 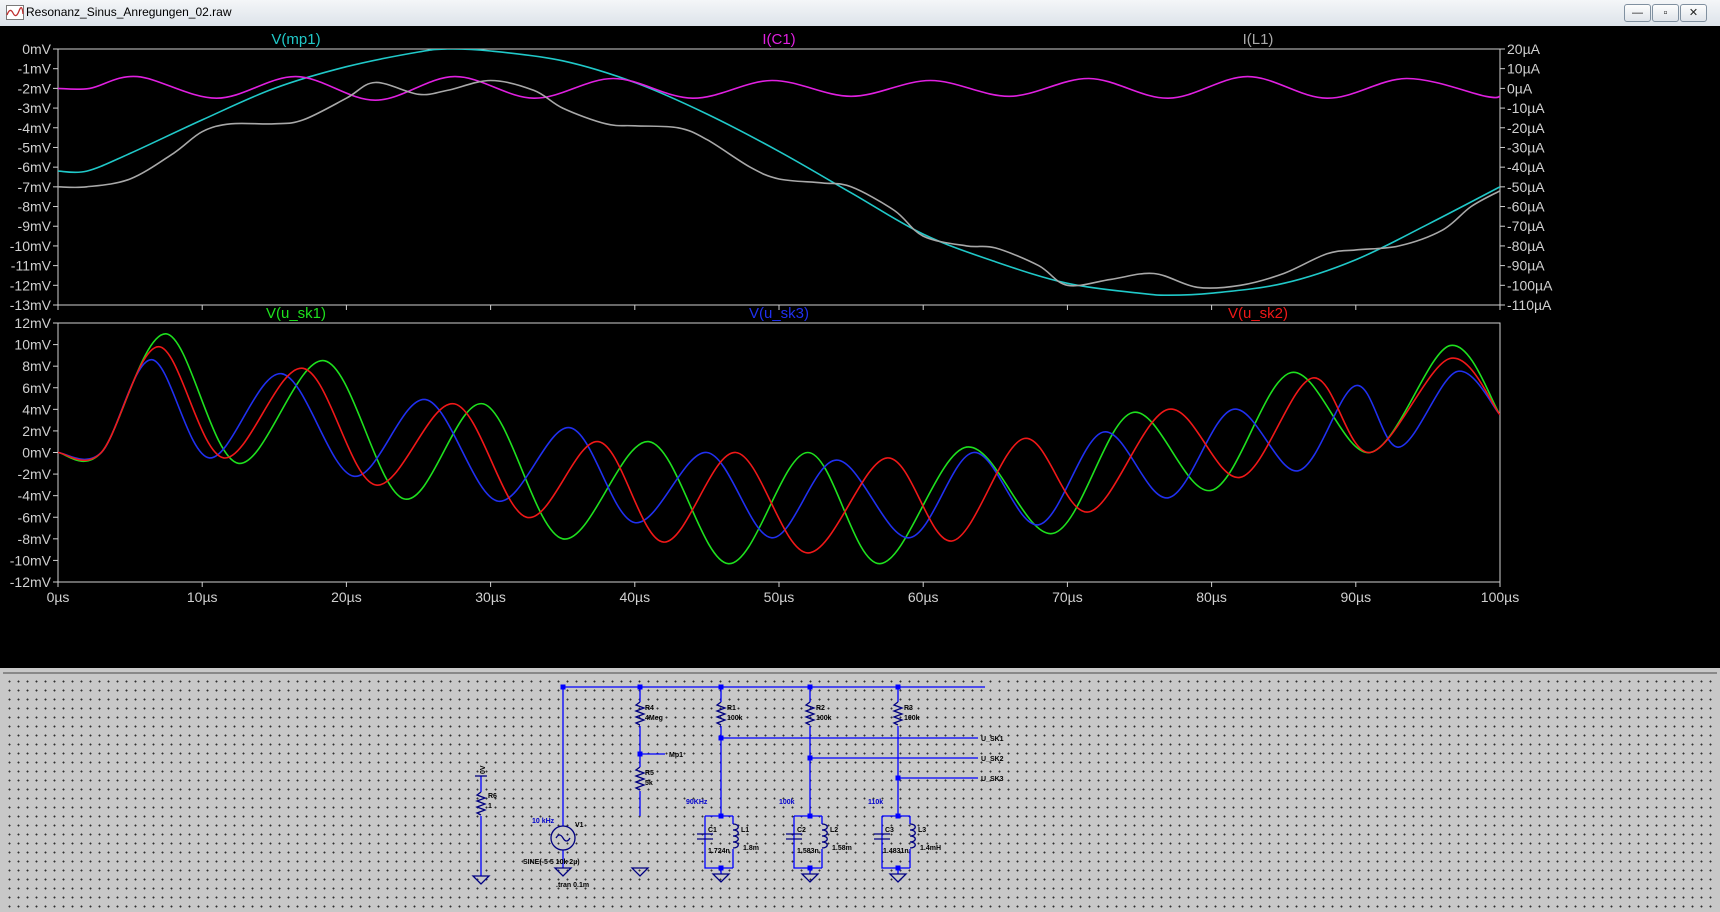 I want to click on value-r2: 100k, so click(x=824, y=718).